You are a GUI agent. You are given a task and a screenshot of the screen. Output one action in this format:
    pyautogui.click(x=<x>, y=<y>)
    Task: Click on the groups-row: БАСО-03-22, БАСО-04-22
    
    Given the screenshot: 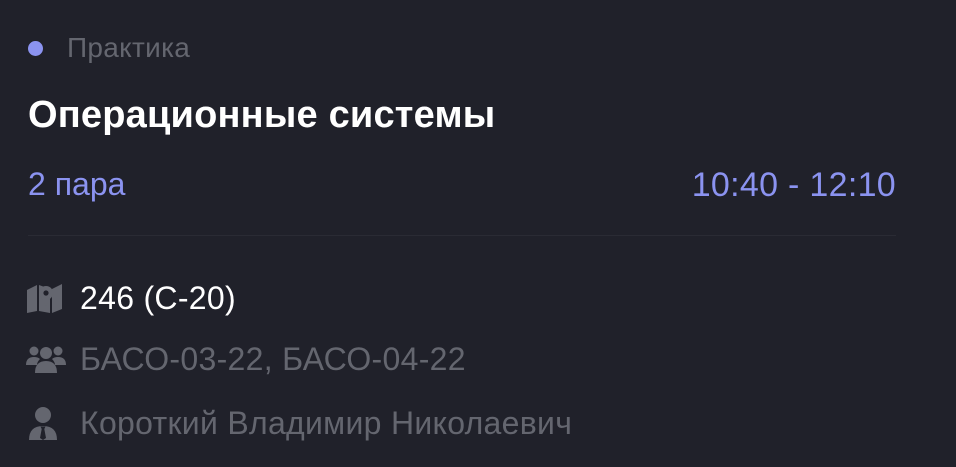 What is the action you would take?
    pyautogui.click(x=246, y=359)
    